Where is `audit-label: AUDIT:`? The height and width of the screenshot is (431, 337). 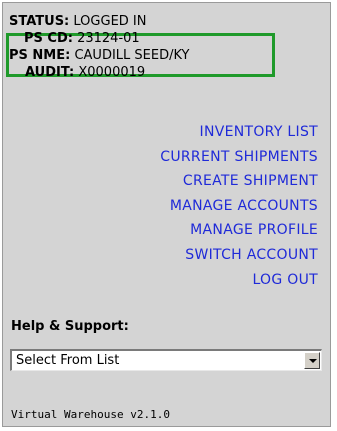 audit-label: AUDIT: is located at coordinates (50, 72).